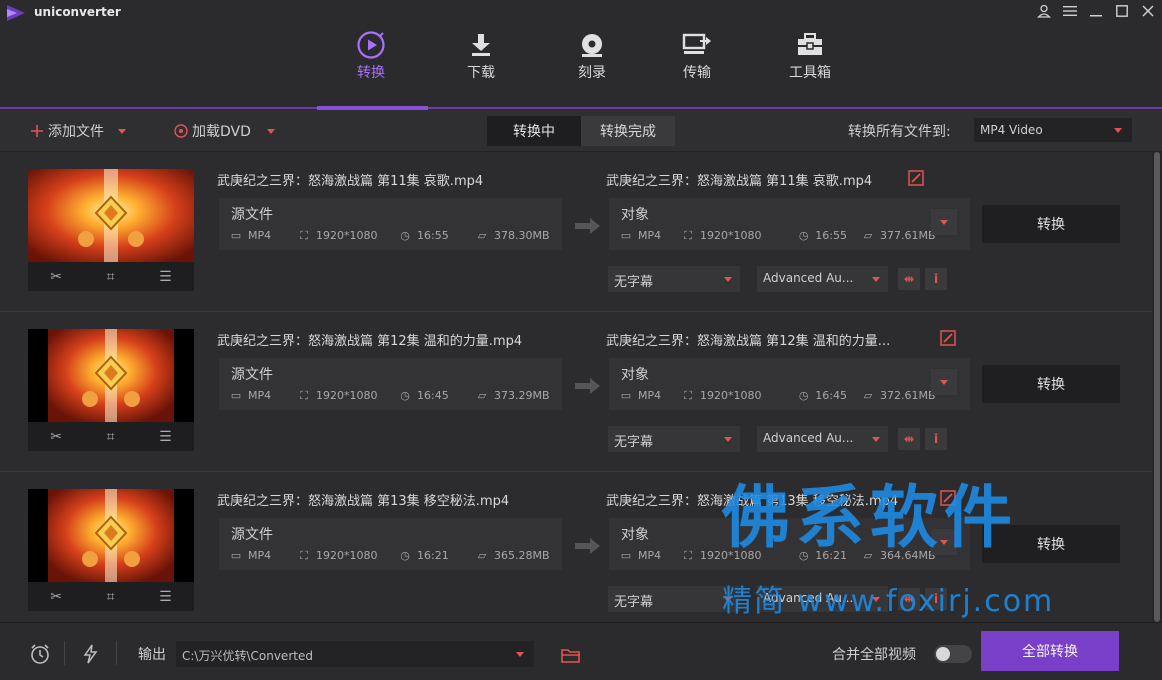  I want to click on nav-transfer: 传输, so click(697, 56).